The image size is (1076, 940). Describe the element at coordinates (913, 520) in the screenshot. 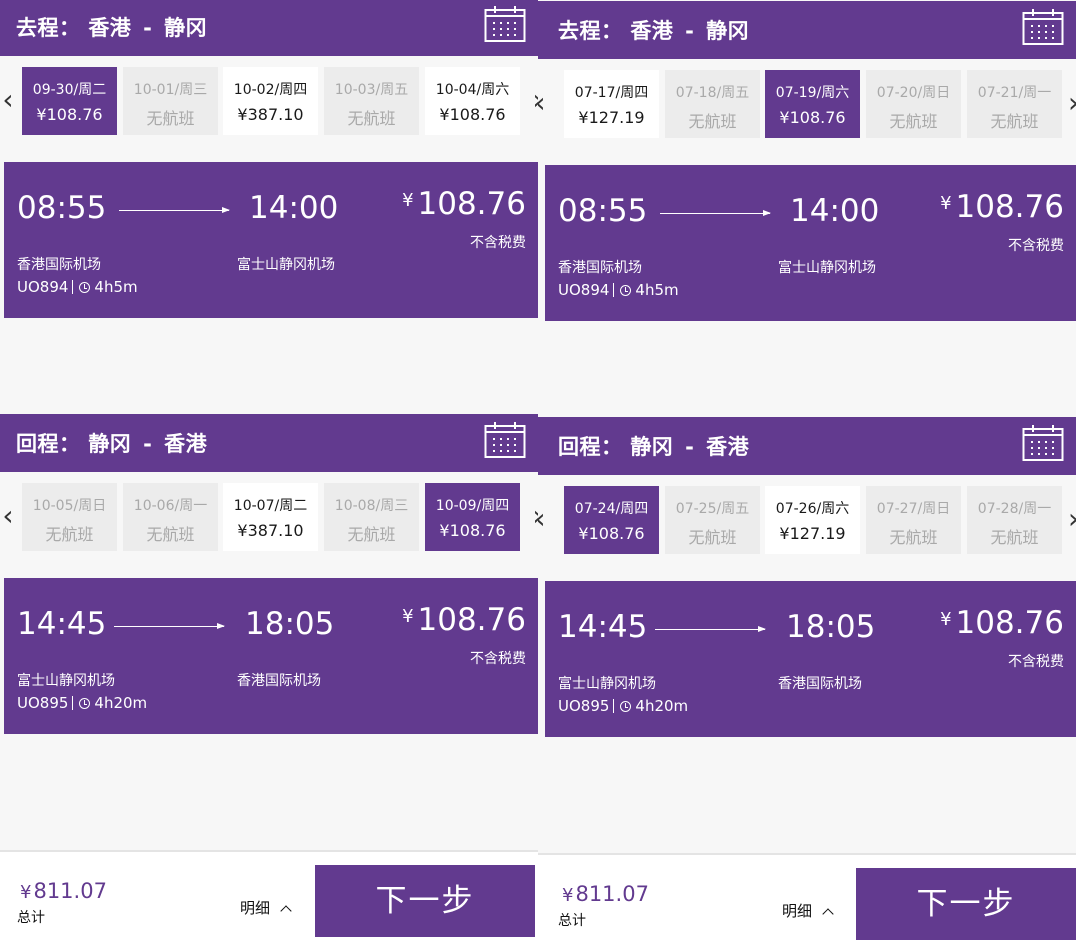

I see `date-option: 07-27/周日 无航班` at that location.